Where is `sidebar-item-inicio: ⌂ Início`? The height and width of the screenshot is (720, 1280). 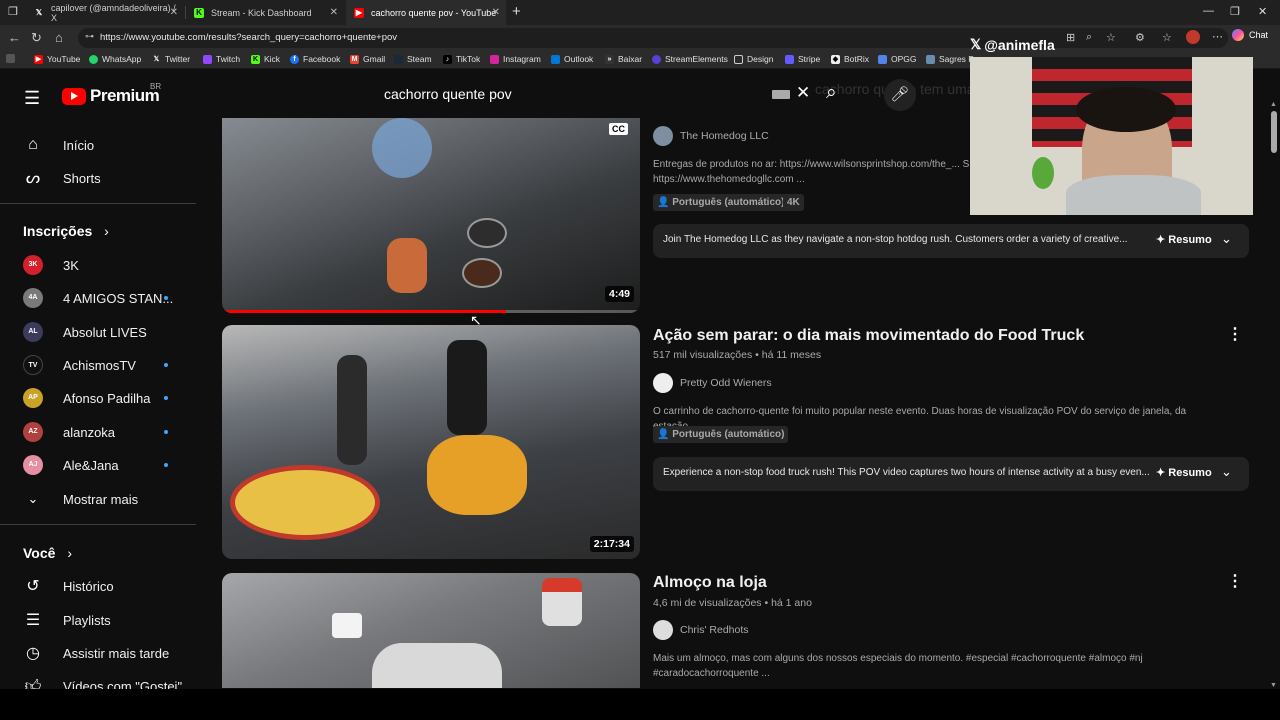 sidebar-item-inicio: ⌂ Início is located at coordinates (100, 145).